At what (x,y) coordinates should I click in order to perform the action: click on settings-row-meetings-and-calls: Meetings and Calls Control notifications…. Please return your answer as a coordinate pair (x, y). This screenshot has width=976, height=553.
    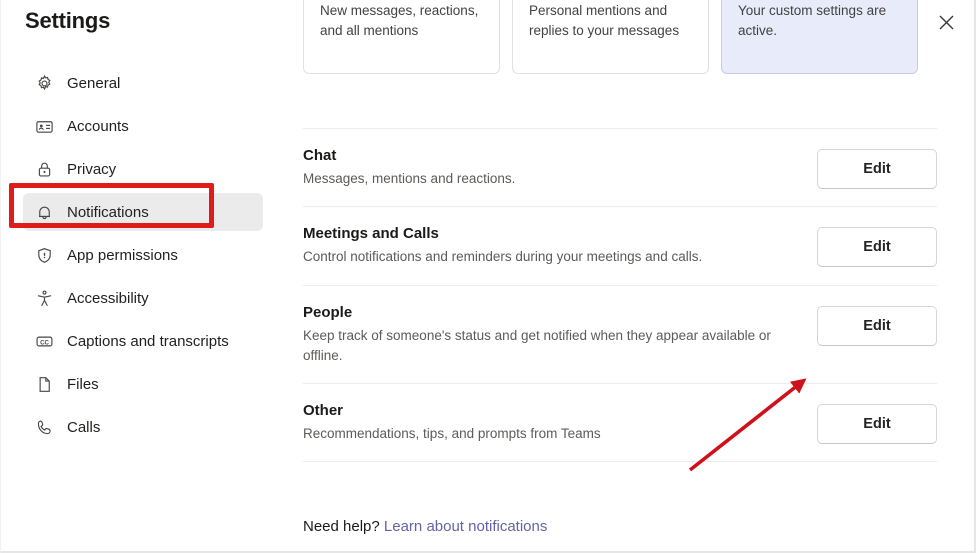
    Looking at the image, I should click on (620, 245).